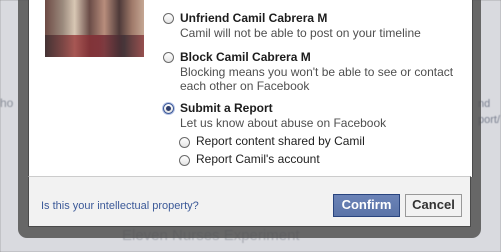 This screenshot has height=252, width=501. What do you see at coordinates (258, 159) in the screenshot?
I see `report-account-label: Report Camil's account` at bounding box center [258, 159].